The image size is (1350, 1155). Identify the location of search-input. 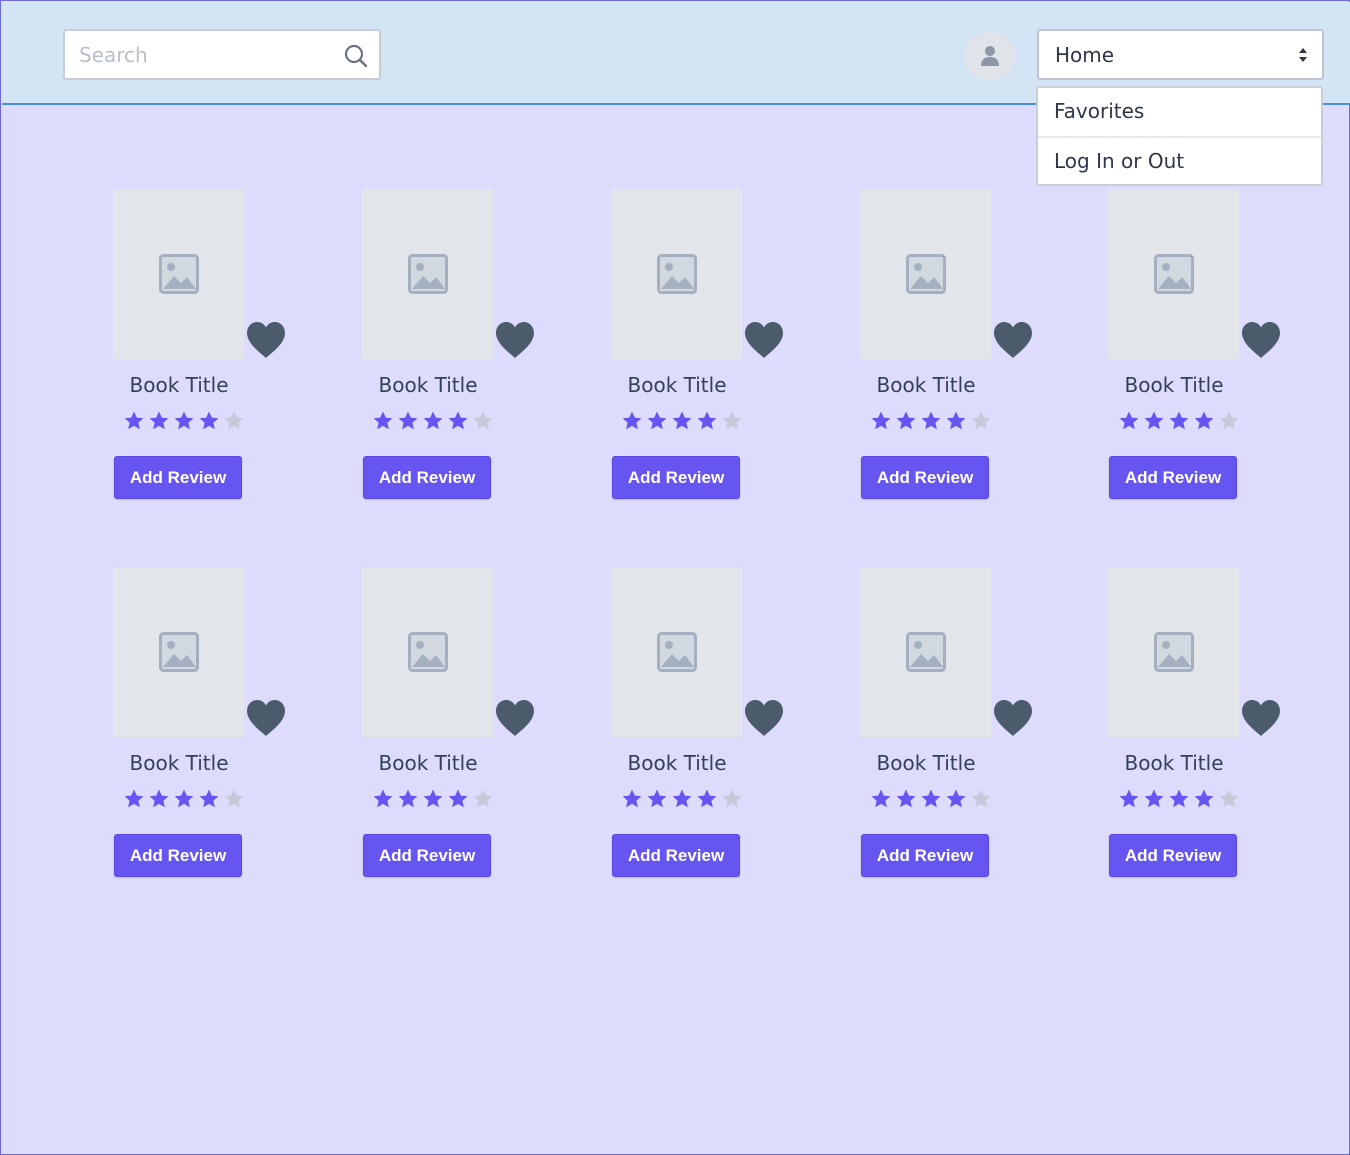
(204, 55).